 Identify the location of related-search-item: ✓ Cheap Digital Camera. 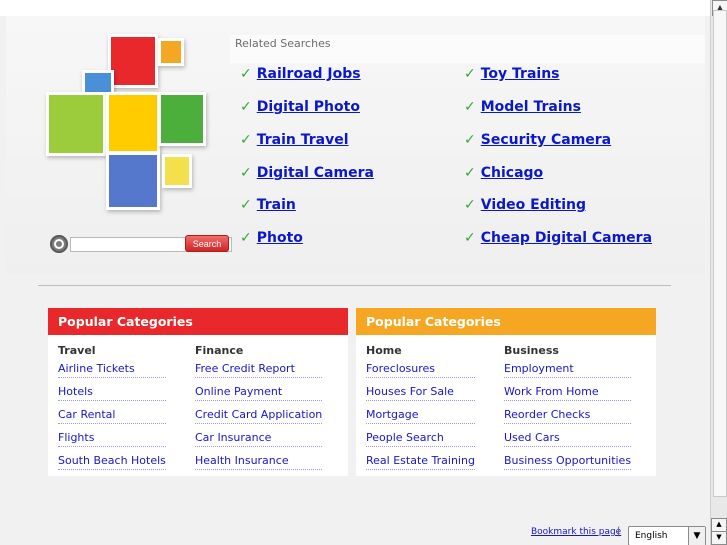
(558, 238).